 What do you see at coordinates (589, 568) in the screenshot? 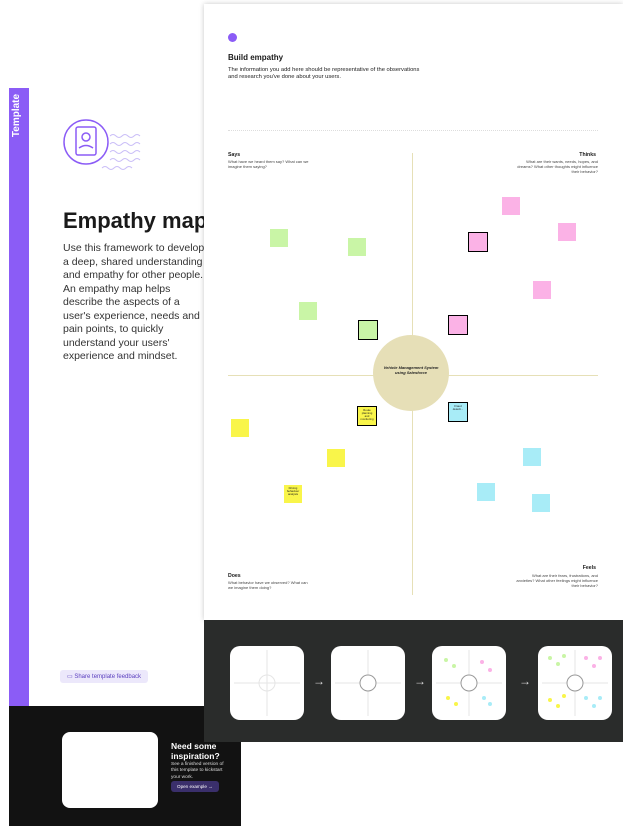
I see `feels-label: Feels` at bounding box center [589, 568].